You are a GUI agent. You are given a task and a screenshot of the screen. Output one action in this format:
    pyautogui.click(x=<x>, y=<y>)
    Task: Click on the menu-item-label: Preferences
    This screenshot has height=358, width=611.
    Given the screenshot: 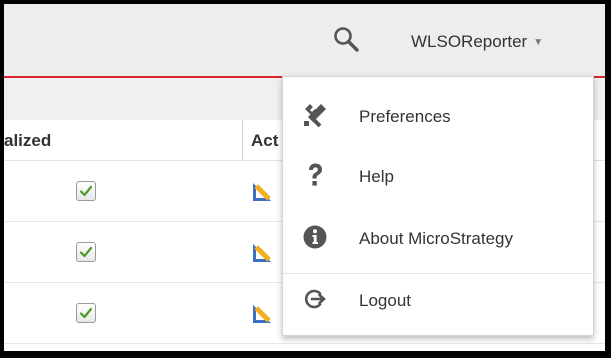 What is the action you would take?
    pyautogui.click(x=405, y=116)
    